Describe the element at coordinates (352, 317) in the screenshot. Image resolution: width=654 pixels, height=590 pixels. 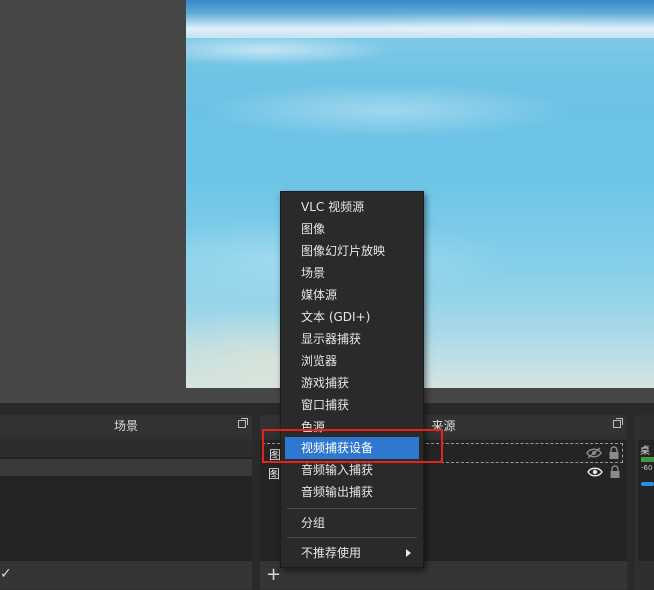
I see `menu-item-text-gdi: 文本 (GDI+)` at that location.